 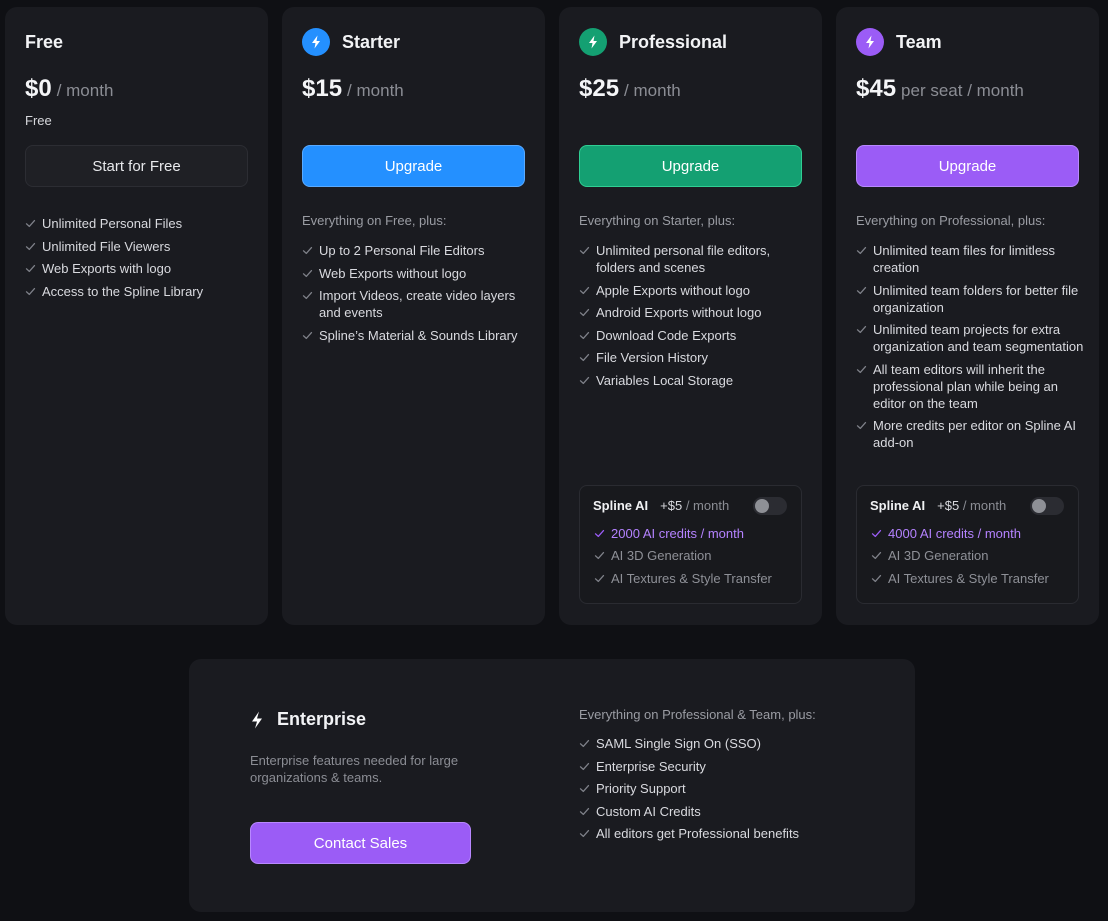 I want to click on price-amount: $45, so click(x=876, y=88).